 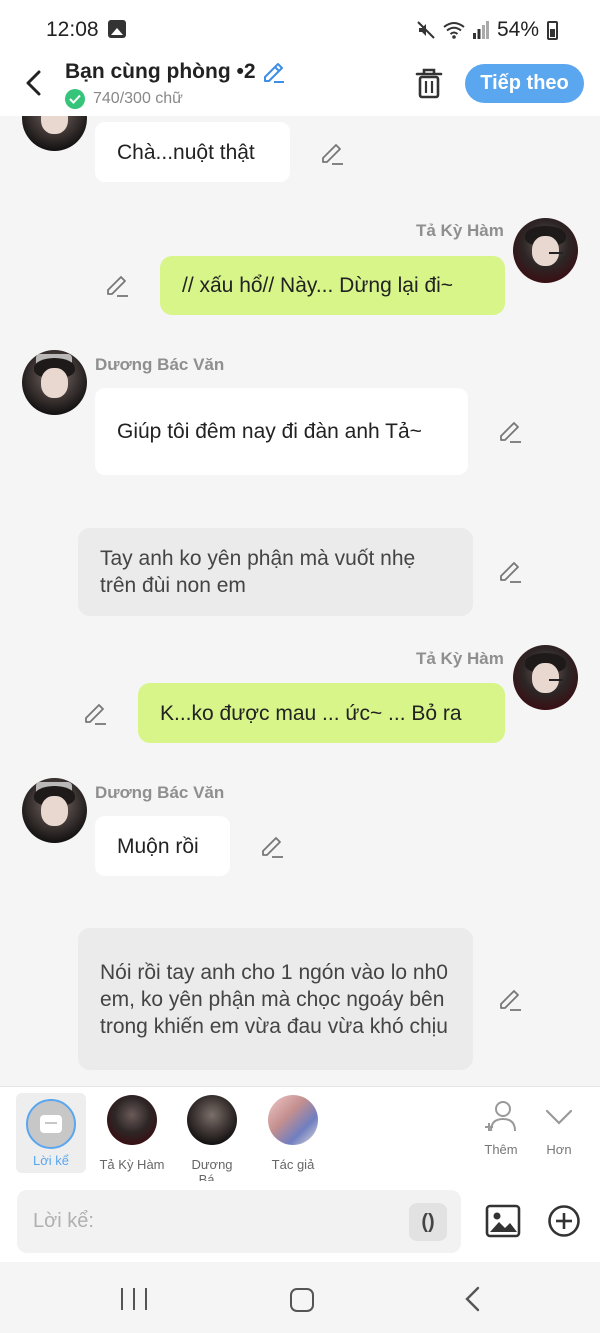 I want to click on signal-icon, so click(x=480, y=30).